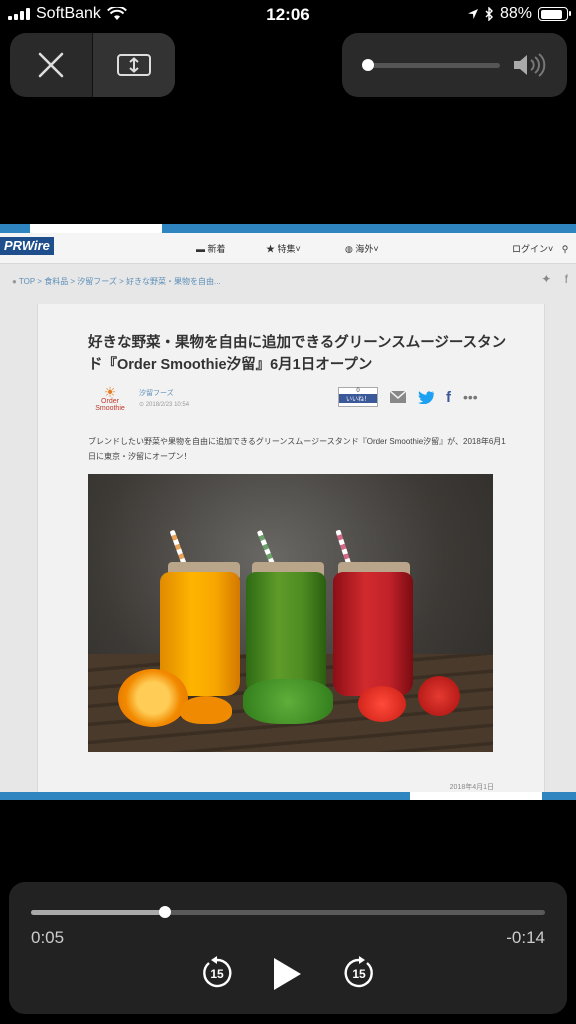 This screenshot has height=1024, width=576. Describe the element at coordinates (470, 397) in the screenshot. I see `more-icon: •••` at that location.